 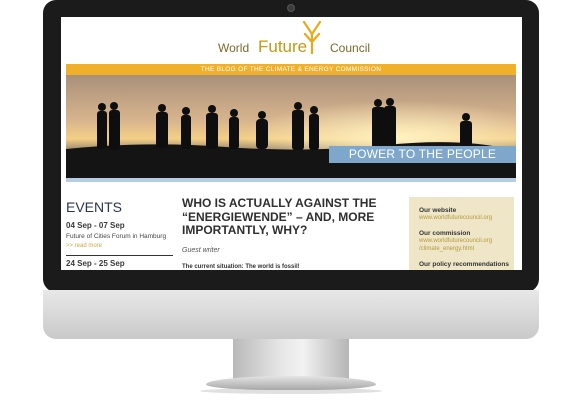 What do you see at coordinates (464, 249) in the screenshot?
I see `sidebar-link: /climate_energy.html` at bounding box center [464, 249].